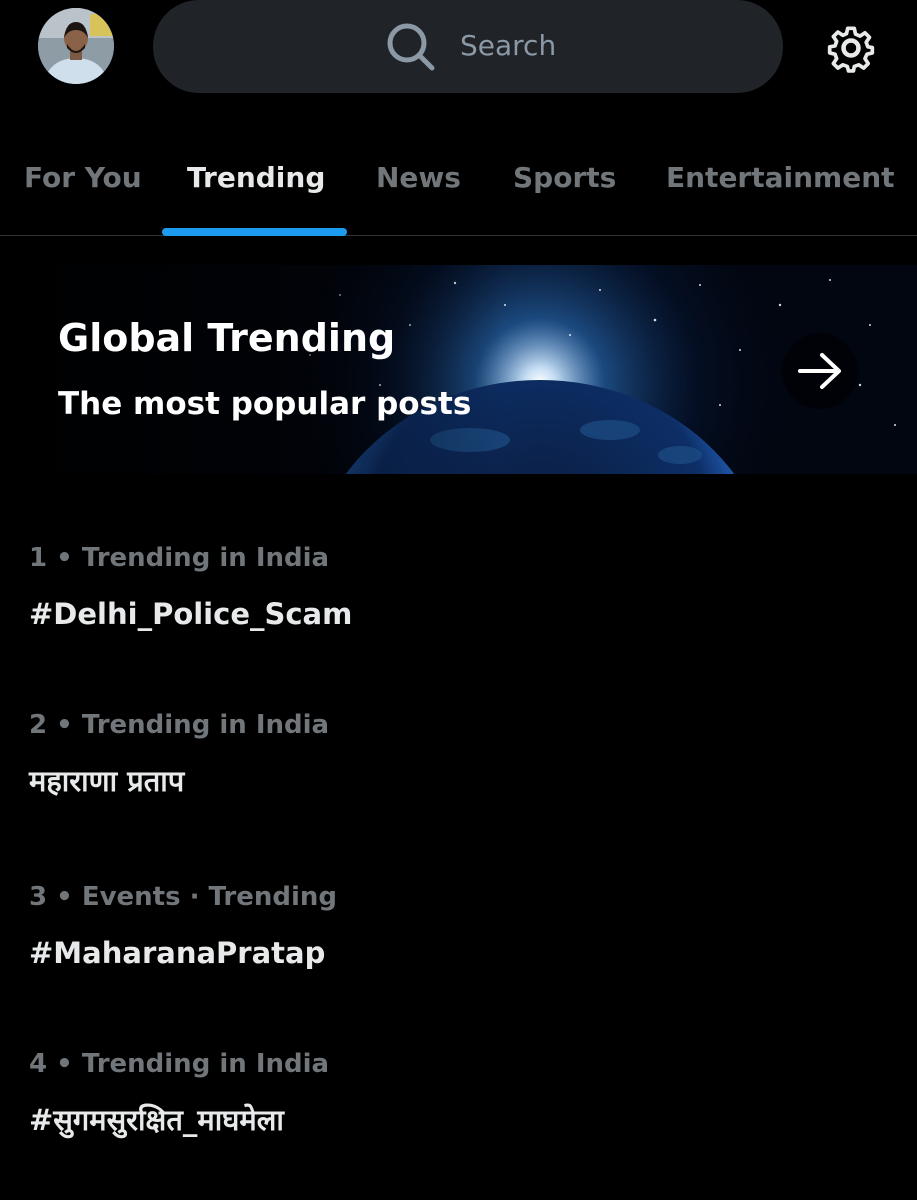 This screenshot has width=917, height=1200. What do you see at coordinates (851, 48) in the screenshot?
I see `gear-icon` at bounding box center [851, 48].